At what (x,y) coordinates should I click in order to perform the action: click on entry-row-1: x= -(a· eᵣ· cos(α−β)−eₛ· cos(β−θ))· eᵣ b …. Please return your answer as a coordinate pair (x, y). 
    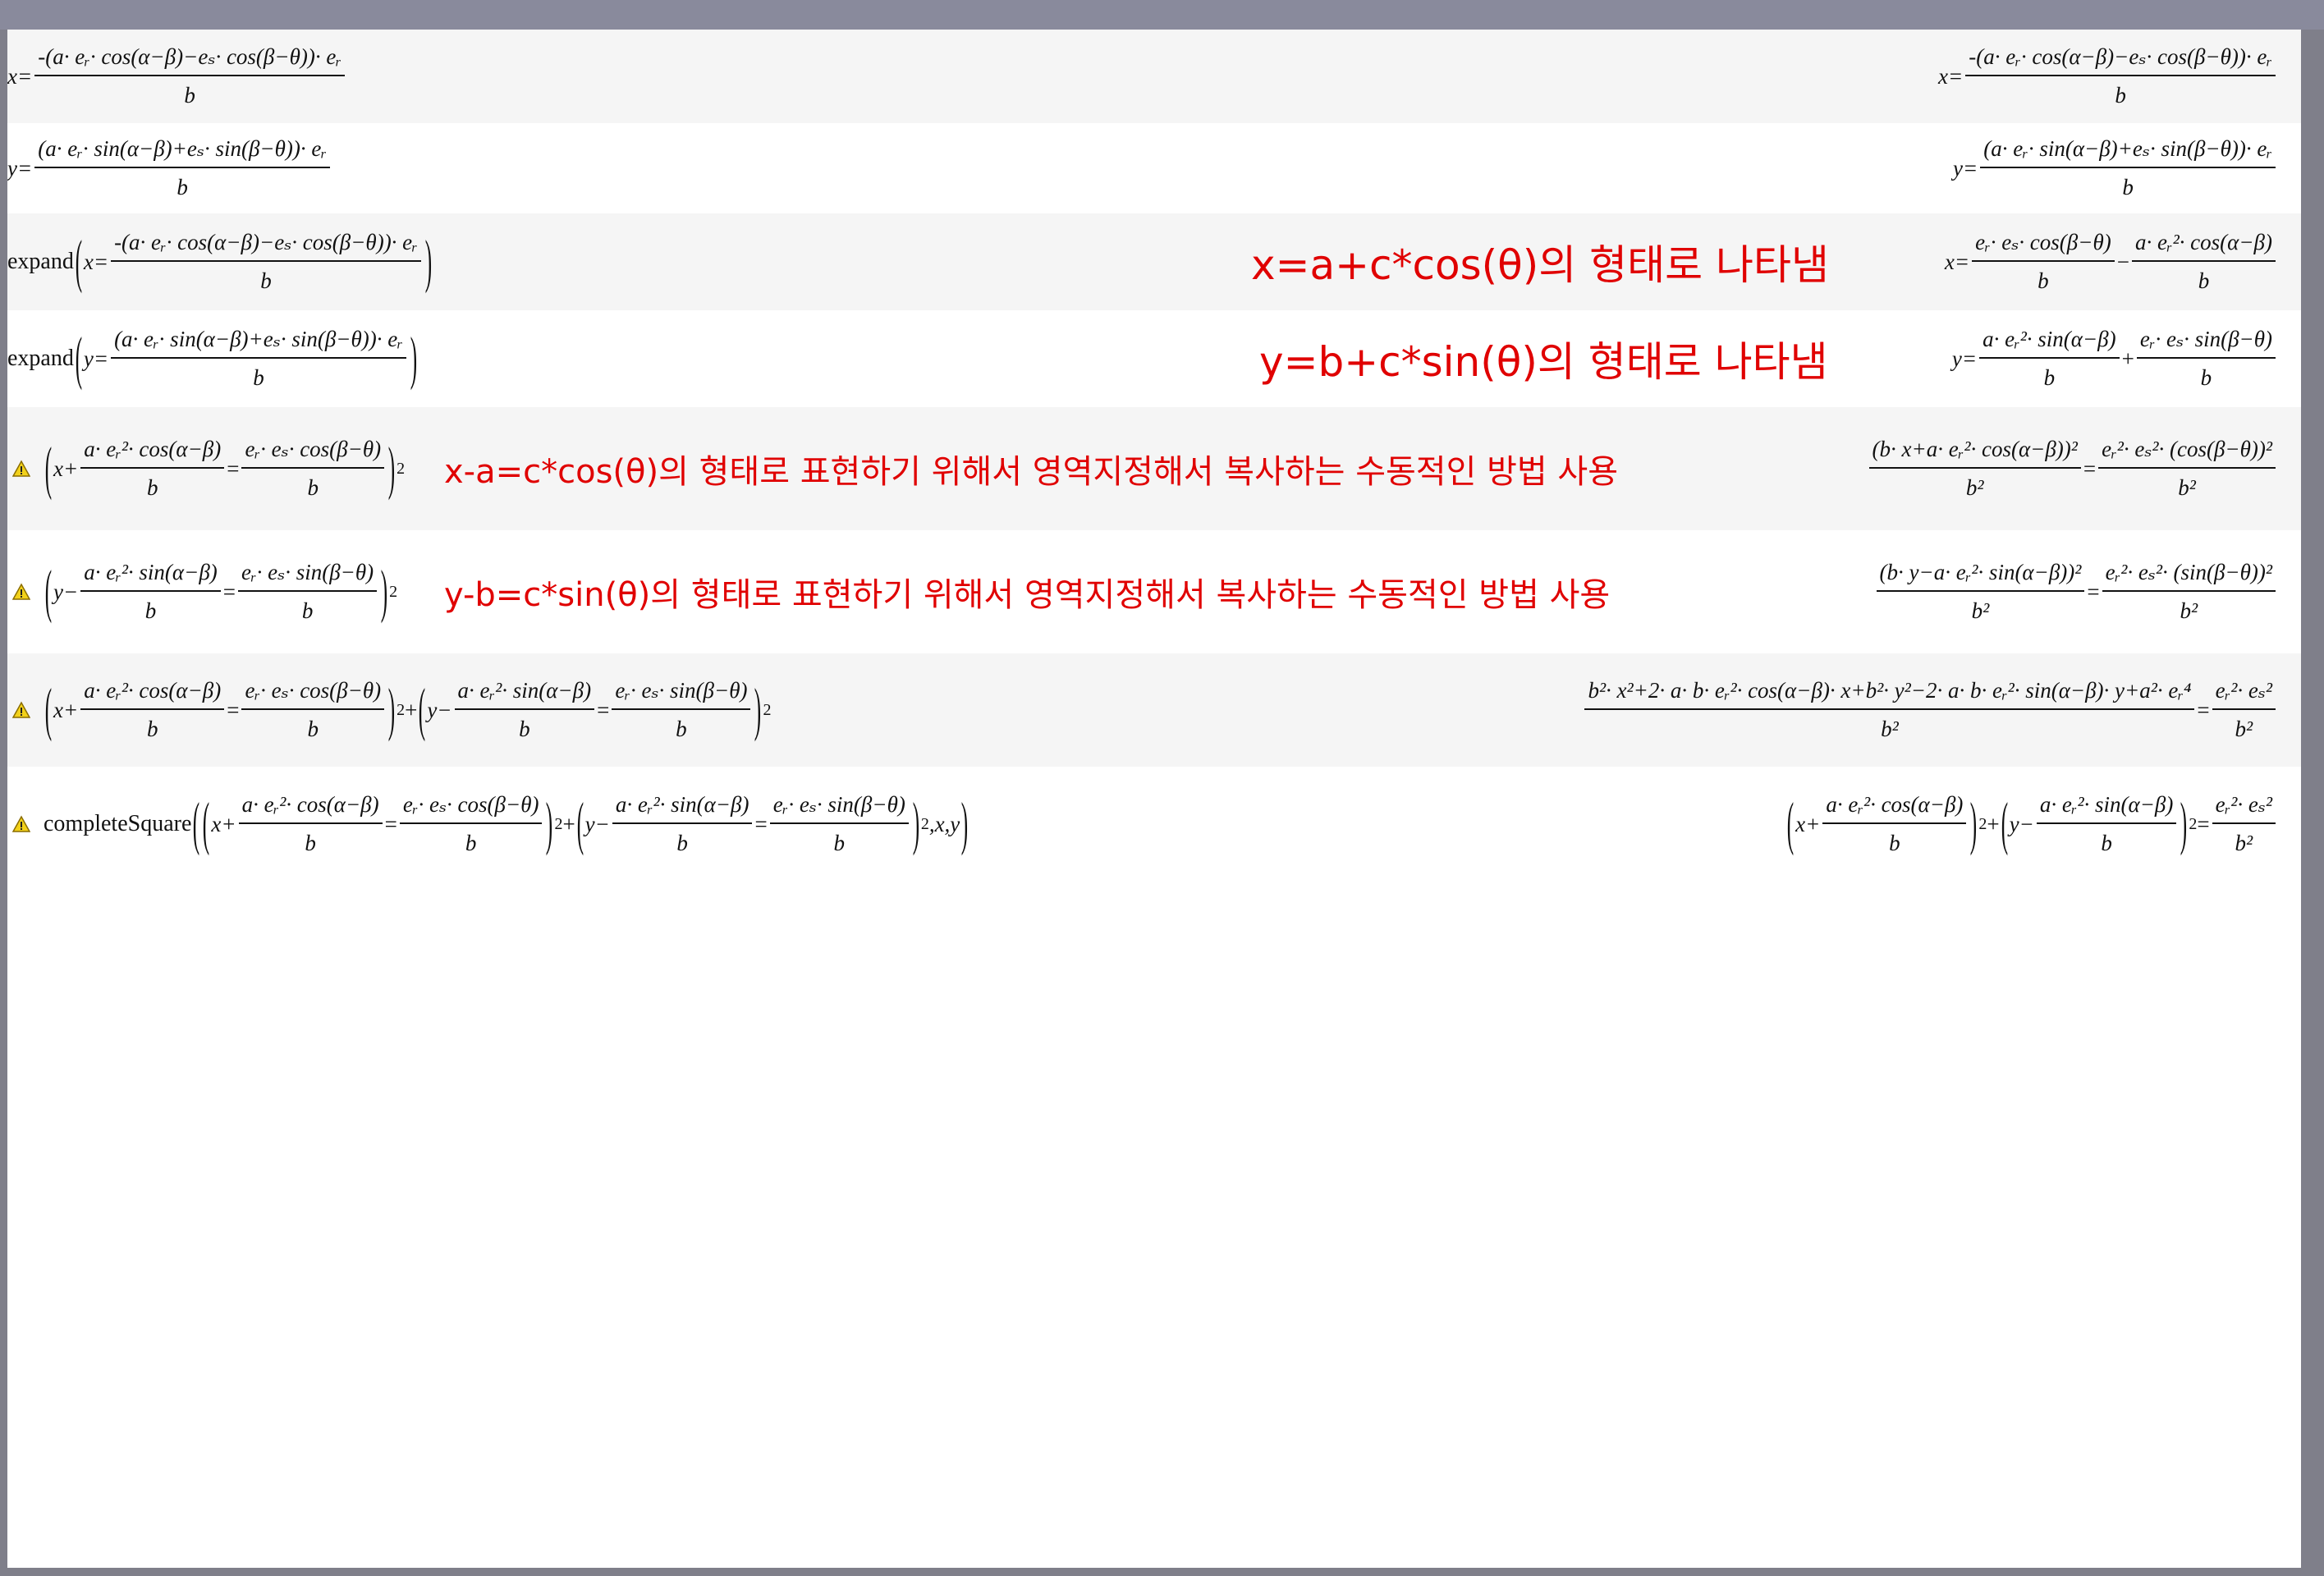
    Looking at the image, I should click on (1154, 76).